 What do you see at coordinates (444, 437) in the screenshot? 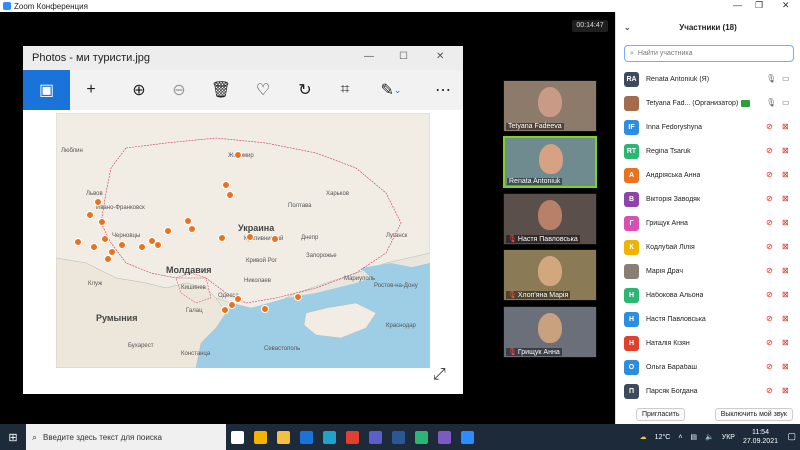
I see `viber-icon` at bounding box center [444, 437].